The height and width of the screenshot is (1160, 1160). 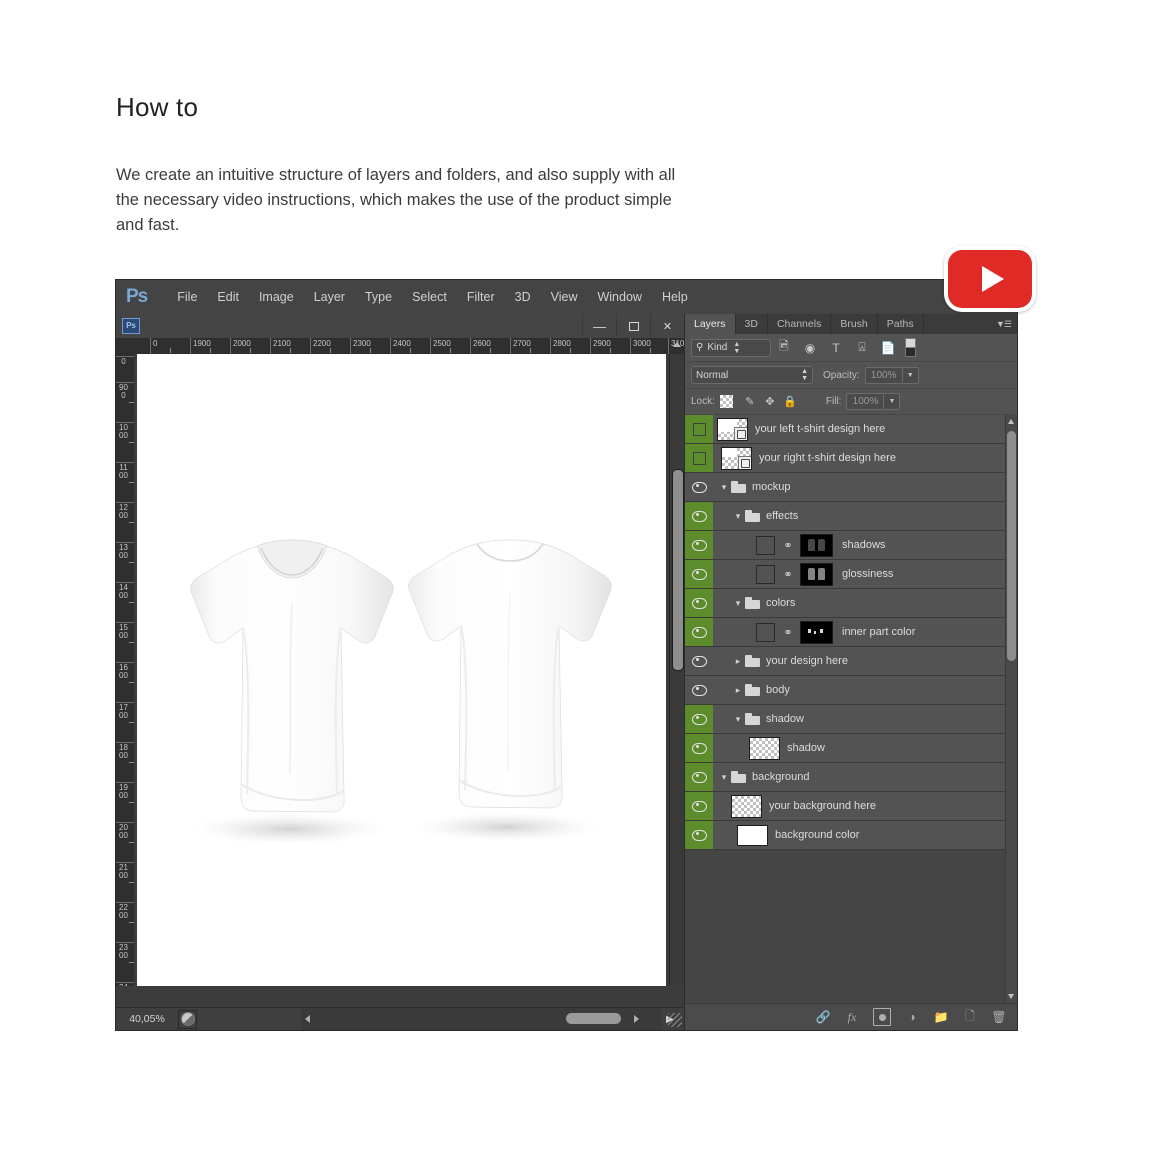 What do you see at coordinates (851, 777) in the screenshot?
I see `layer-row: ▾ background` at bounding box center [851, 777].